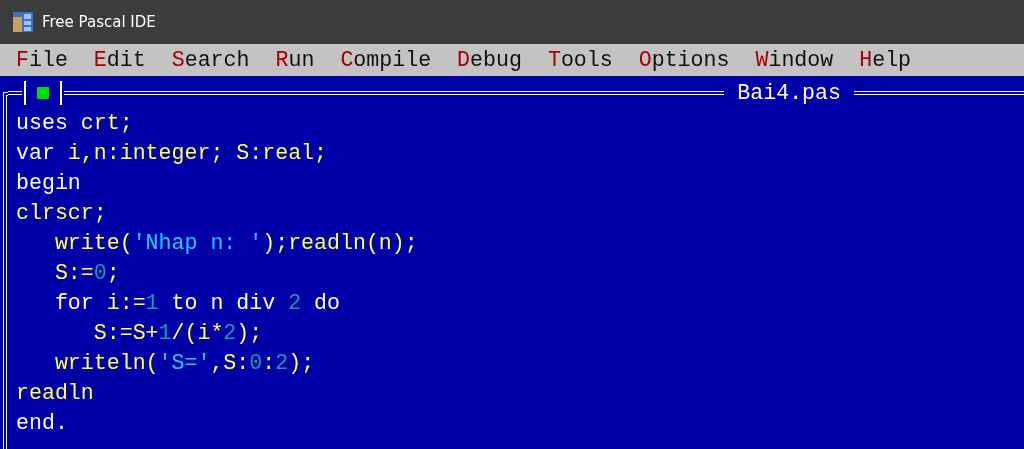 The height and width of the screenshot is (449, 1024). Describe the element at coordinates (794, 60) in the screenshot. I see `menu-item: Window` at that location.